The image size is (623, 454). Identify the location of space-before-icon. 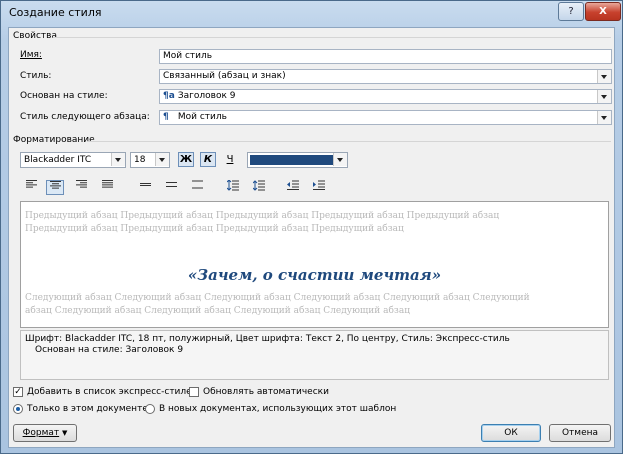
(232, 185).